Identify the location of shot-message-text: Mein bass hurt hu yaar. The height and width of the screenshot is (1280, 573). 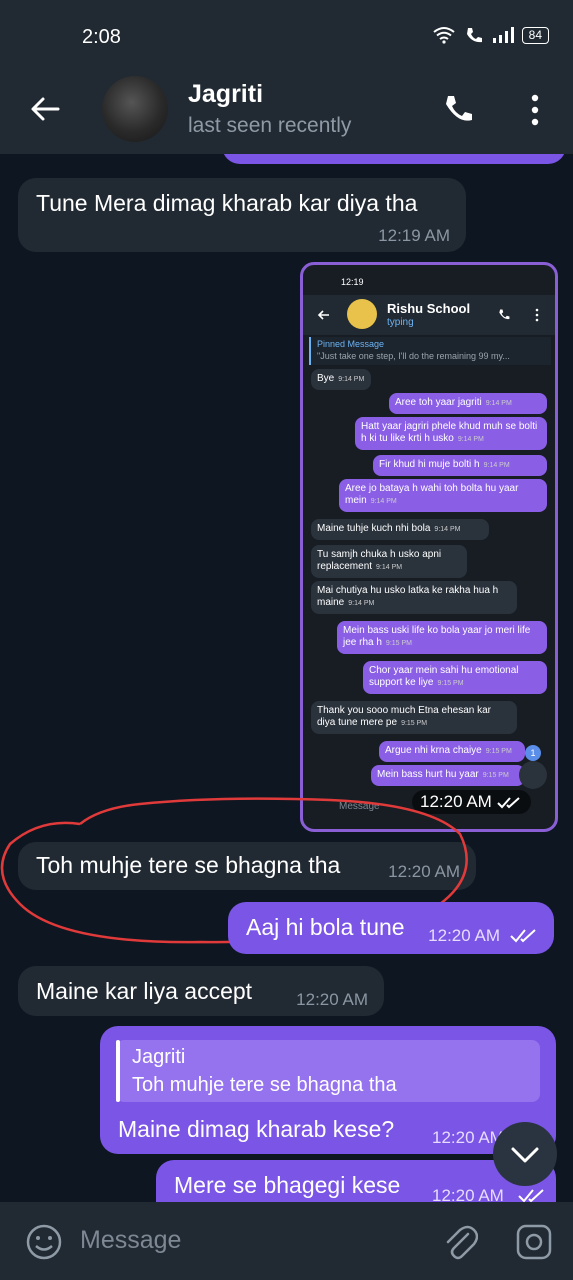
(428, 774).